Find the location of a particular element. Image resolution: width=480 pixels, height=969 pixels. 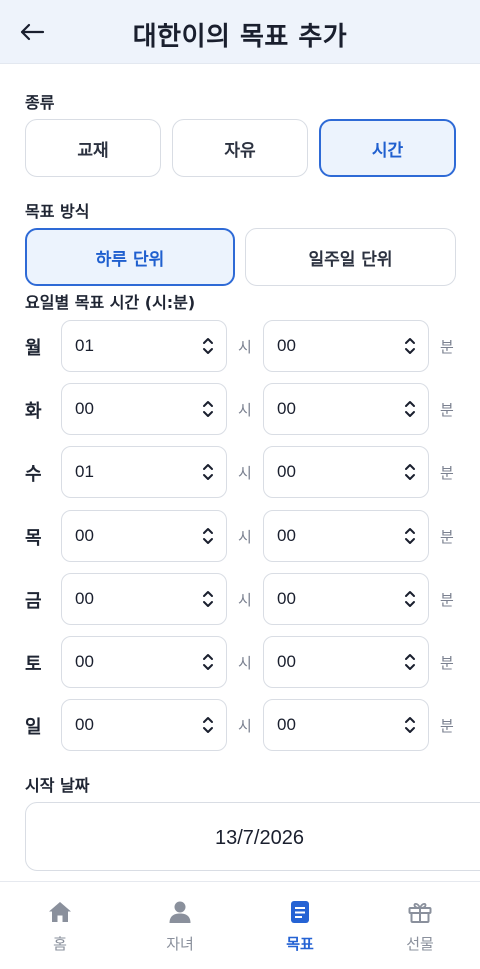

category-time-button: 시간 is located at coordinates (387, 148).